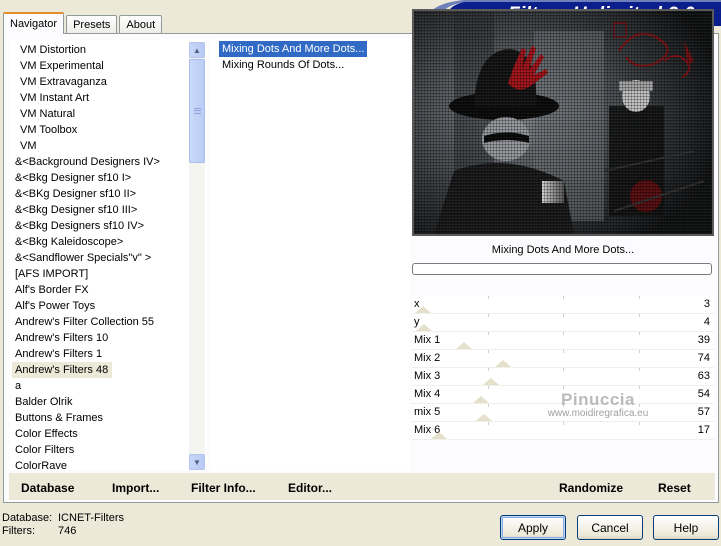 The width and height of the screenshot is (721, 546). I want to click on slider-row: y4, so click(563, 323).